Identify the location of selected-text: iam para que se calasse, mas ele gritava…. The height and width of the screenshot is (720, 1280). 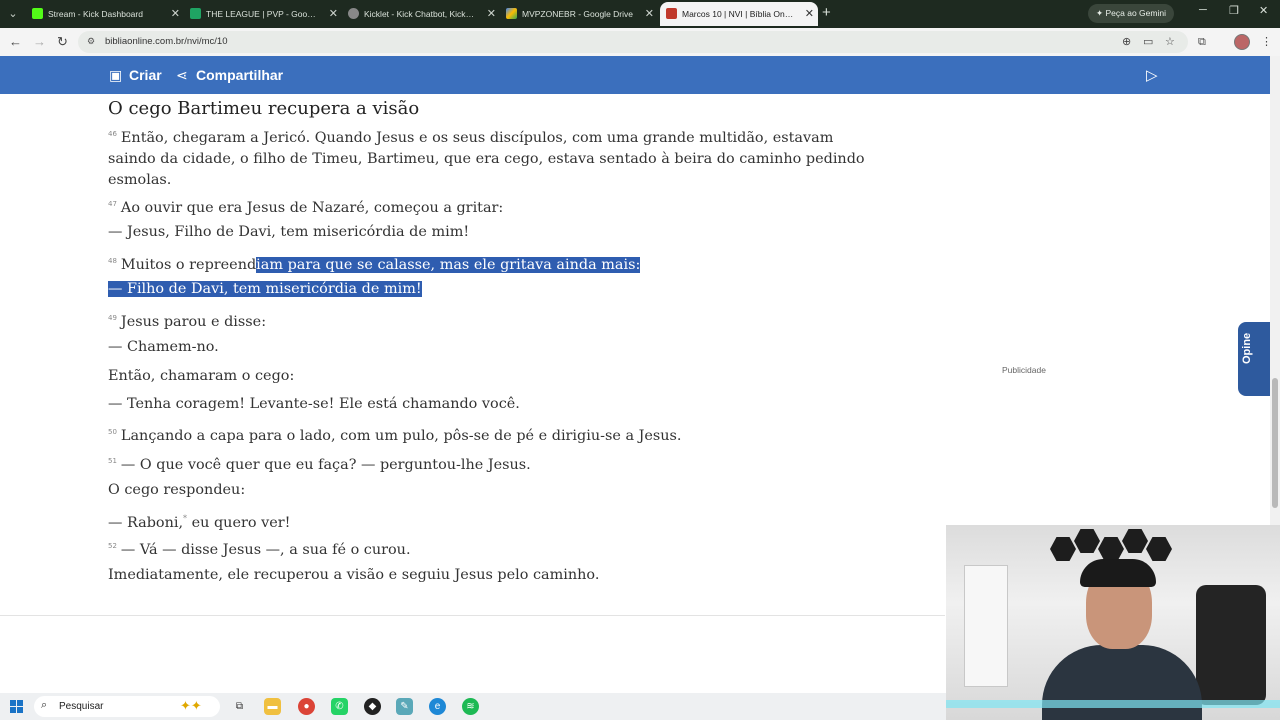
(448, 264).